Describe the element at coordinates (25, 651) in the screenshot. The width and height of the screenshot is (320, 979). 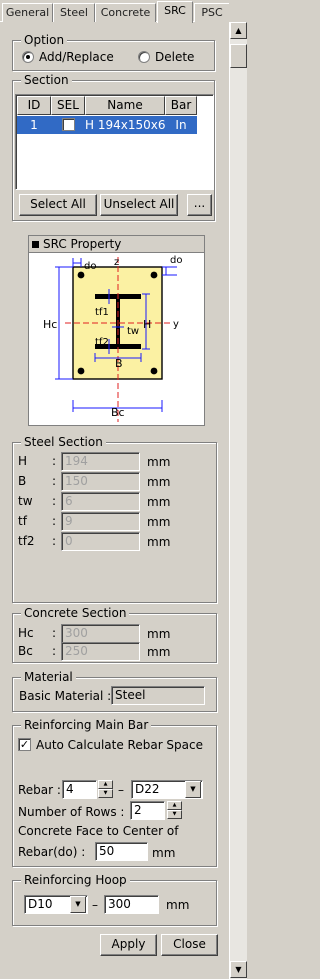
I see `concrete-bc-label: Bc` at that location.